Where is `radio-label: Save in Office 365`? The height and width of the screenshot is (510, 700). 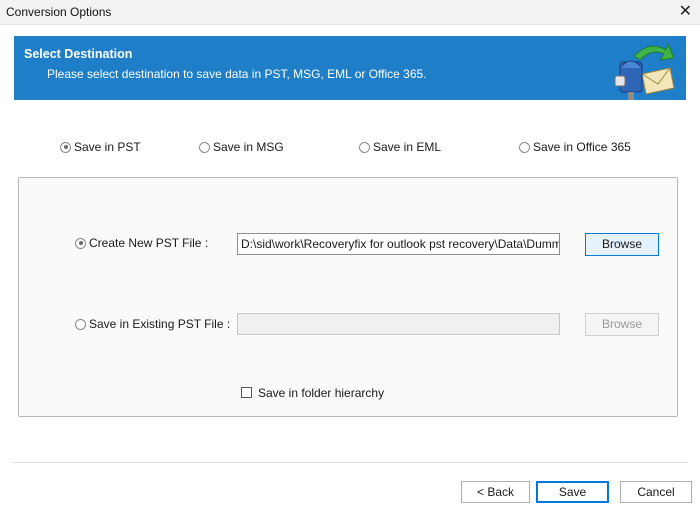
radio-label: Save in Office 365 is located at coordinates (582, 147).